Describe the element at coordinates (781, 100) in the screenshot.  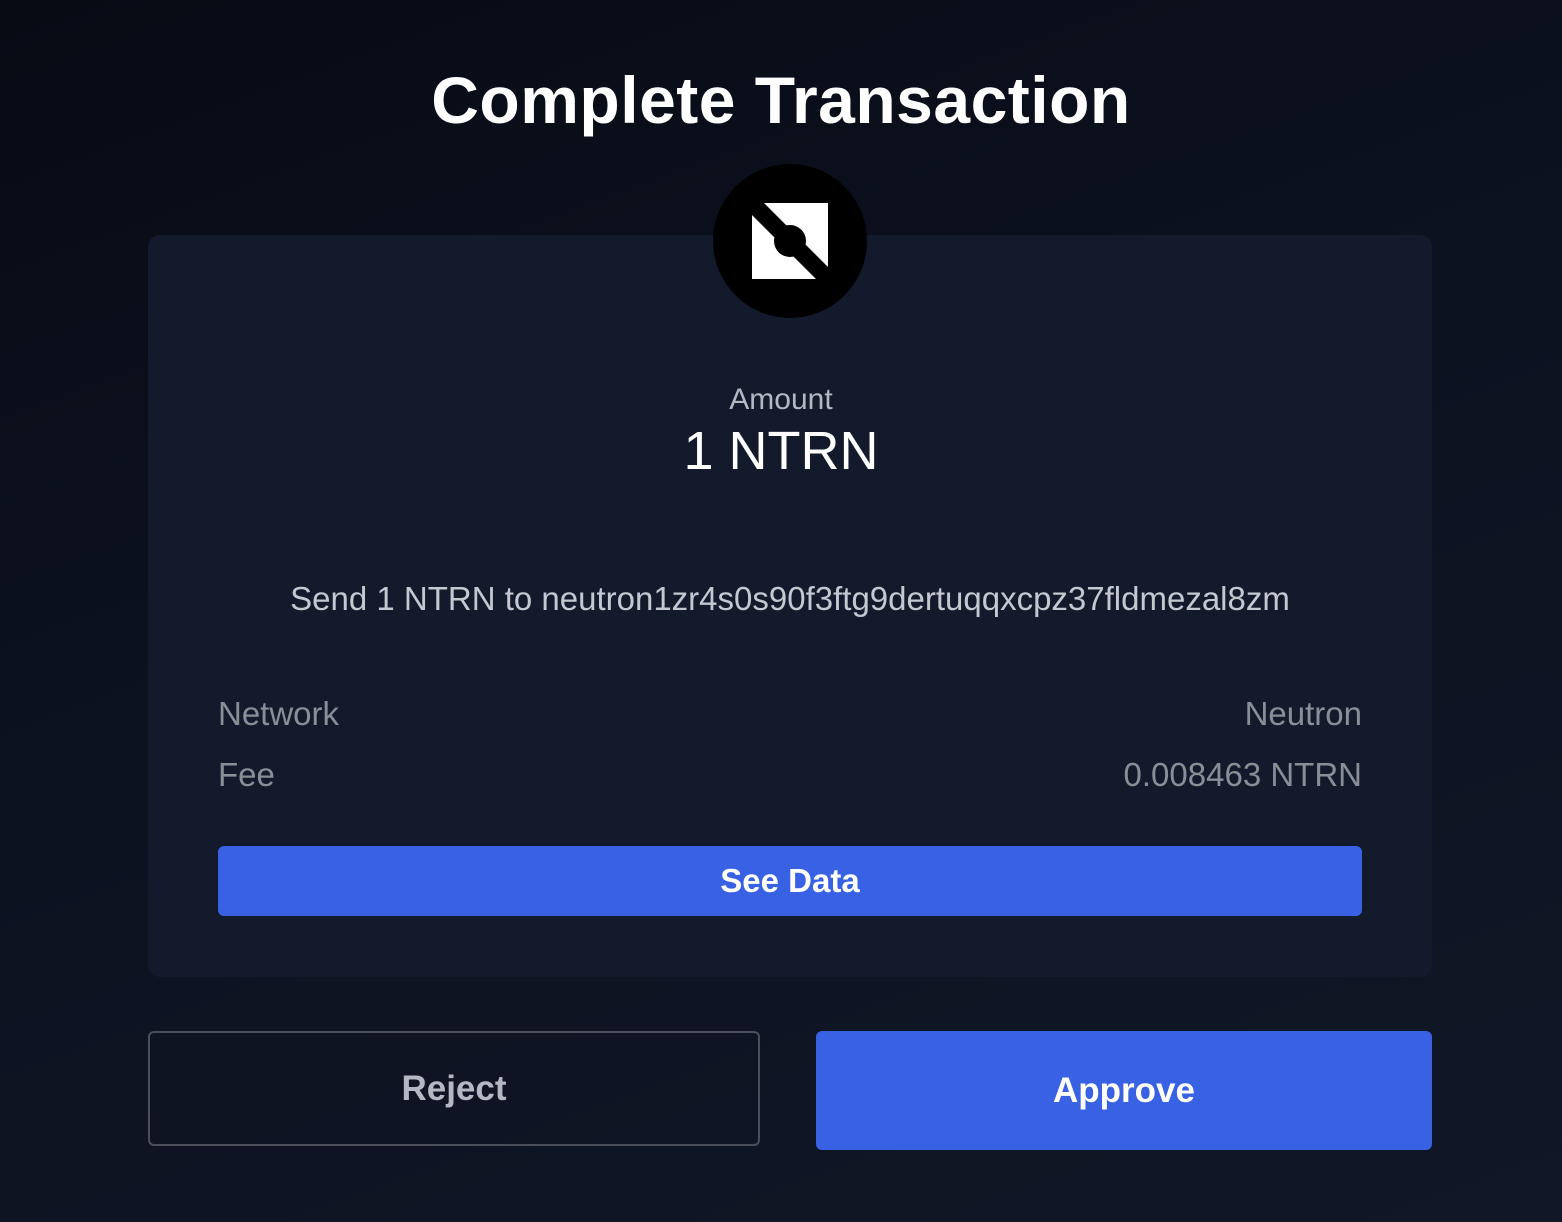
I see `page-title: Complete Transaction` at that location.